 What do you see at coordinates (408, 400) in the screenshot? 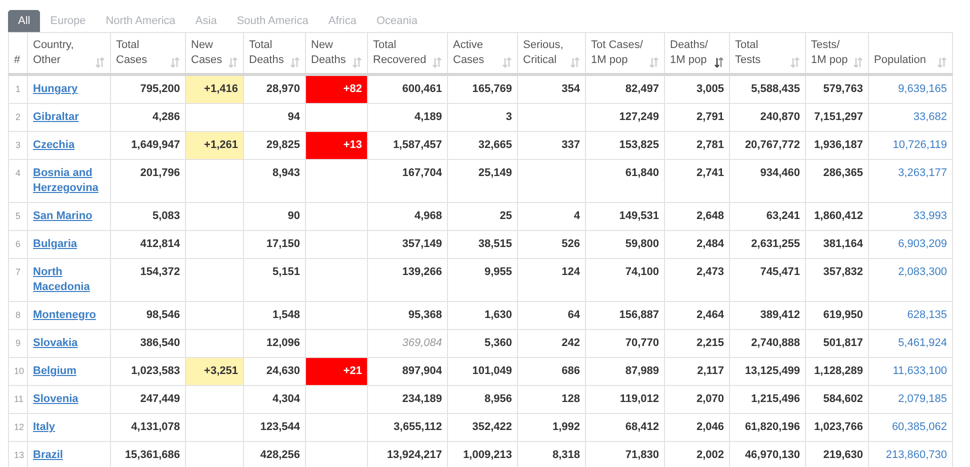
I see `table-cell: 234,189` at bounding box center [408, 400].